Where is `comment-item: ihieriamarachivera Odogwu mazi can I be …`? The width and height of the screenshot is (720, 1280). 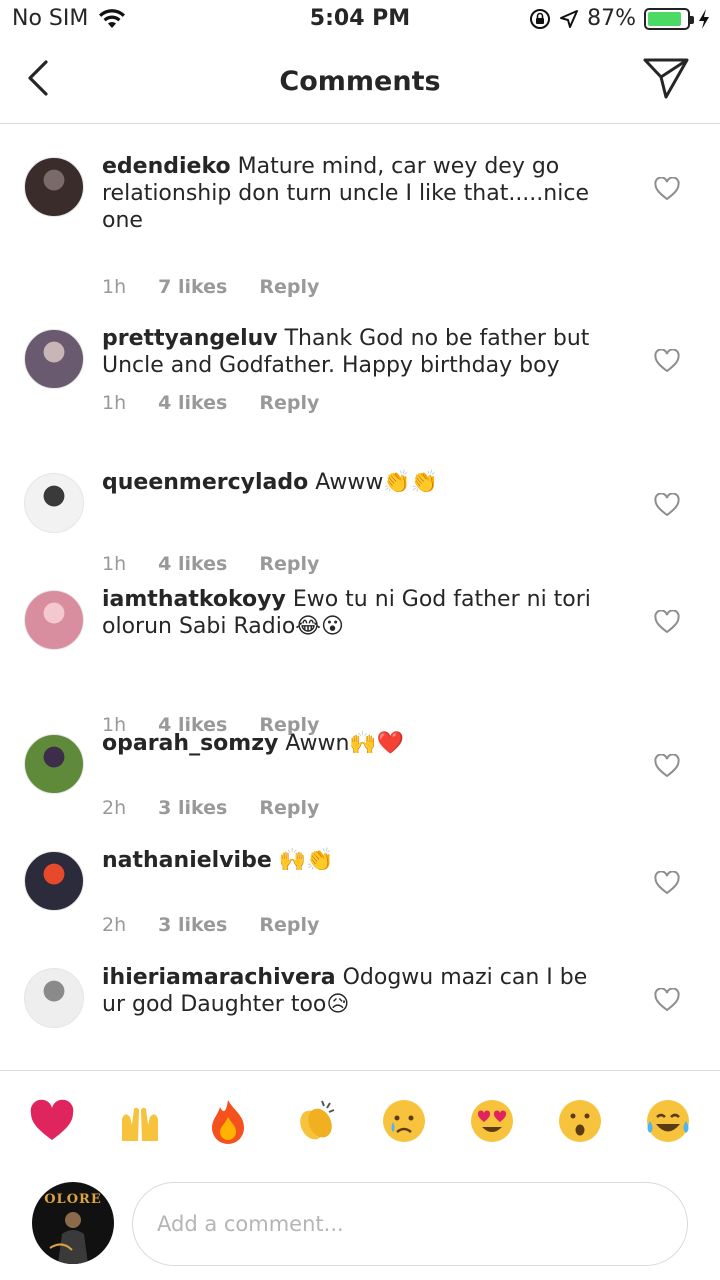 comment-item: ihieriamarachivera Odogwu mazi can I be … is located at coordinates (360, 1017).